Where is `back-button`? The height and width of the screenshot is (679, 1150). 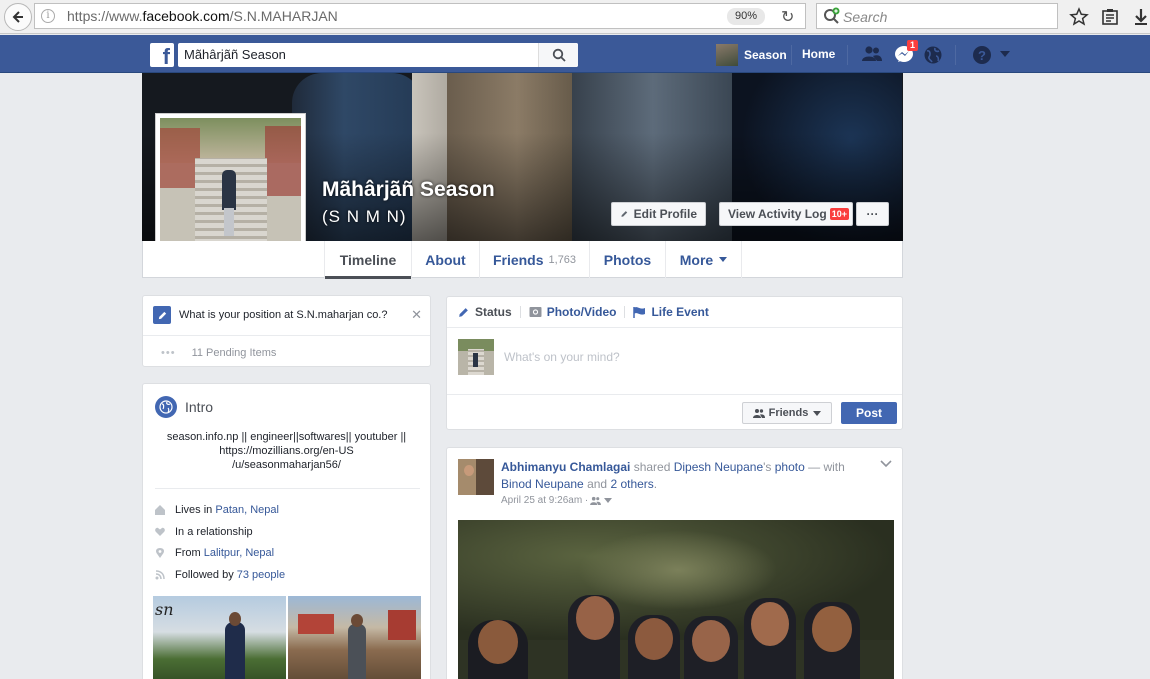 back-button is located at coordinates (18, 17).